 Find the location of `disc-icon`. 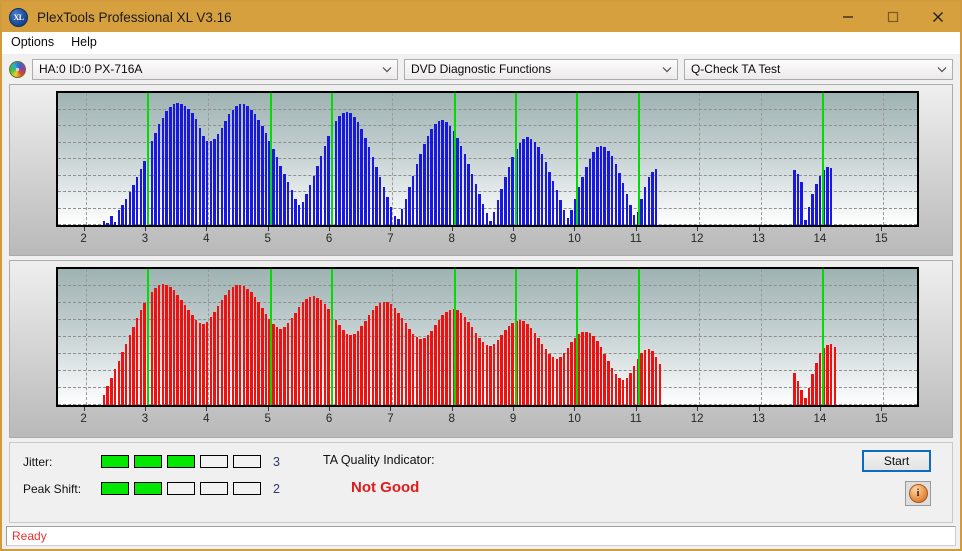

disc-icon is located at coordinates (17, 69).